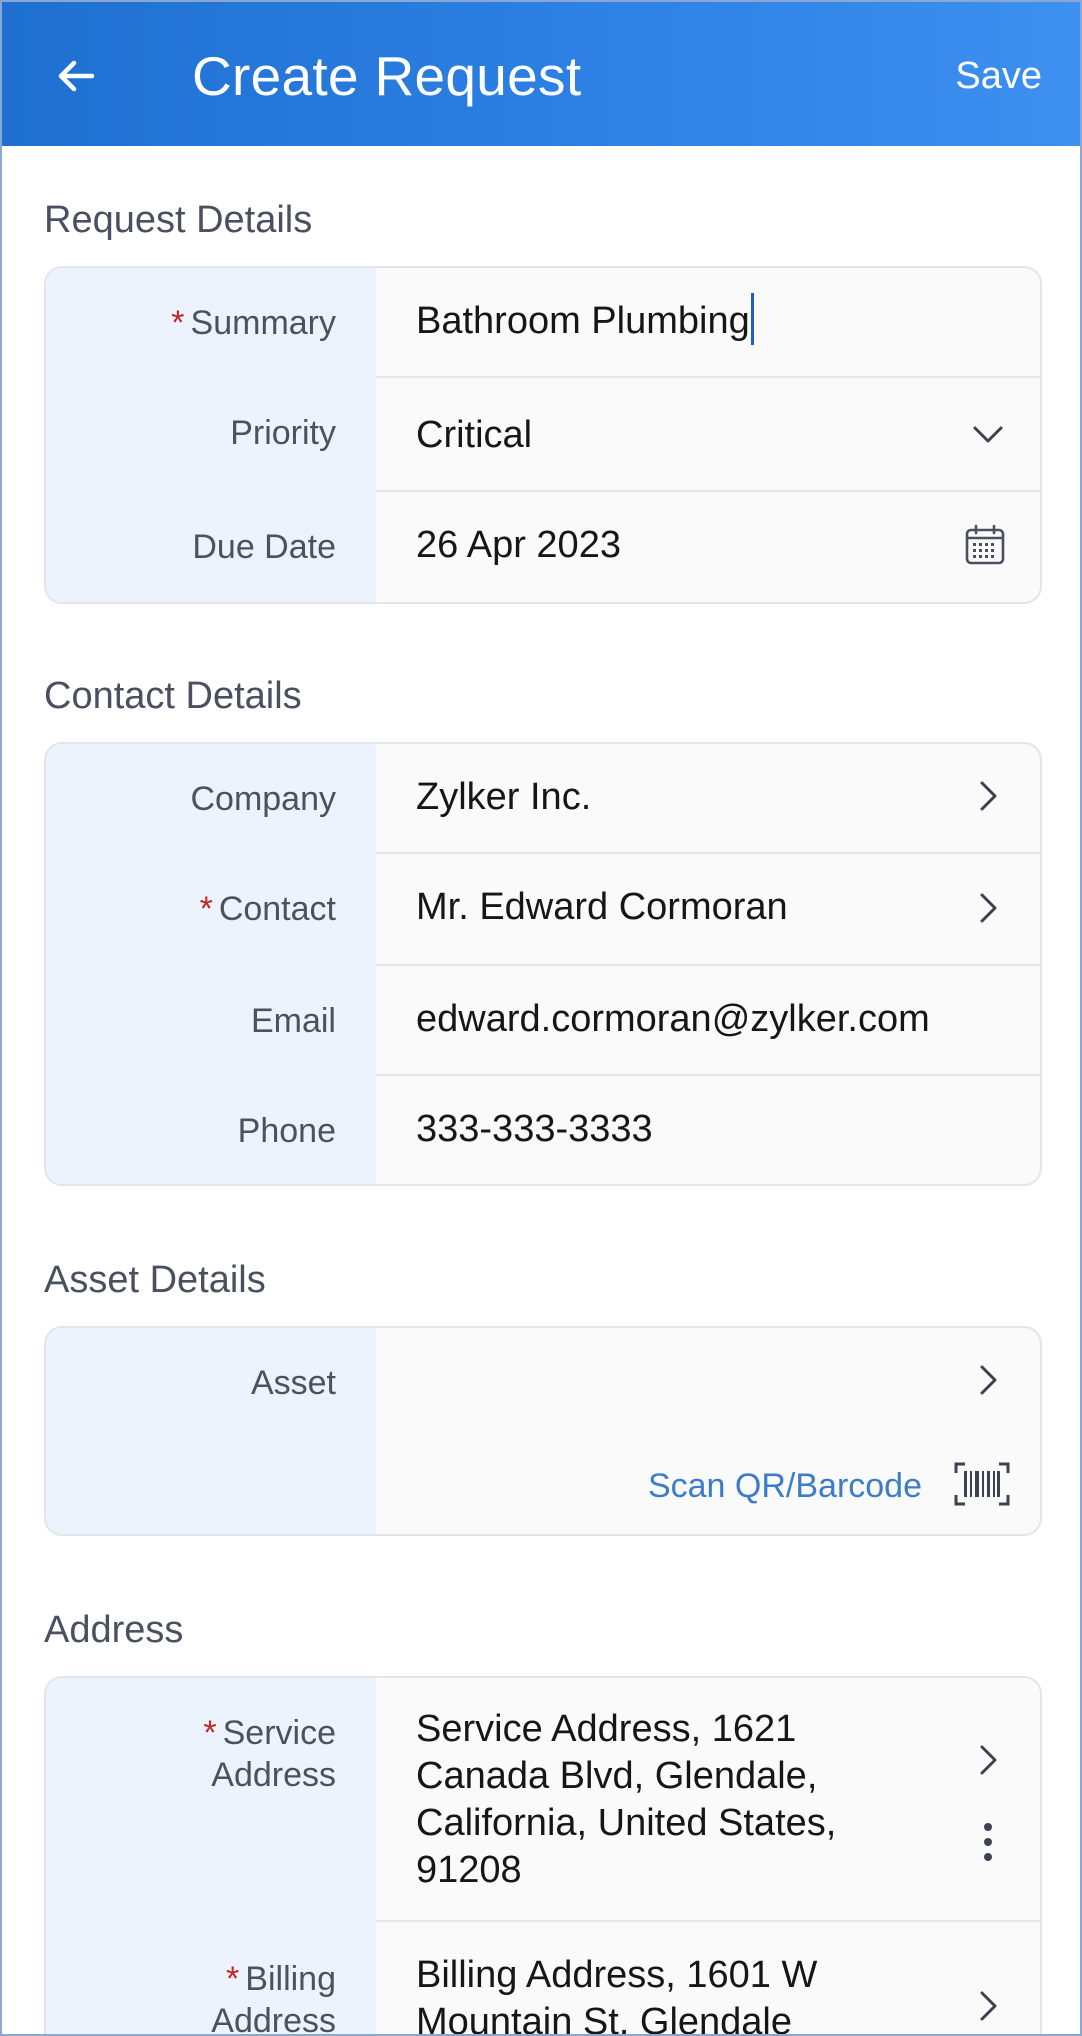 This screenshot has width=1082, height=2036. Describe the element at coordinates (988, 434) in the screenshot. I see `chevron-down-icon` at that location.